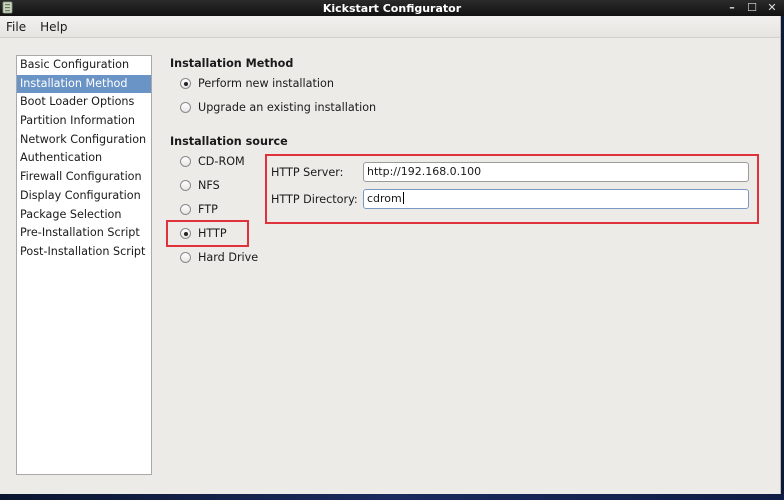 The image size is (784, 500). What do you see at coordinates (84, 215) in the screenshot?
I see `sidebar-item-package-selection: Package Selection` at bounding box center [84, 215].